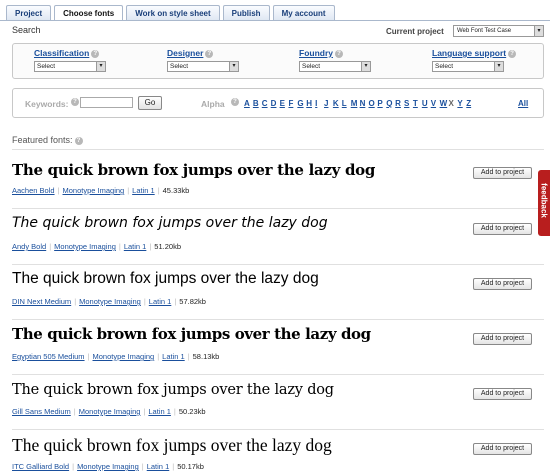 This screenshot has width=550, height=476. What do you see at coordinates (544, 203) in the screenshot?
I see `feedback-tab: feedback` at bounding box center [544, 203].